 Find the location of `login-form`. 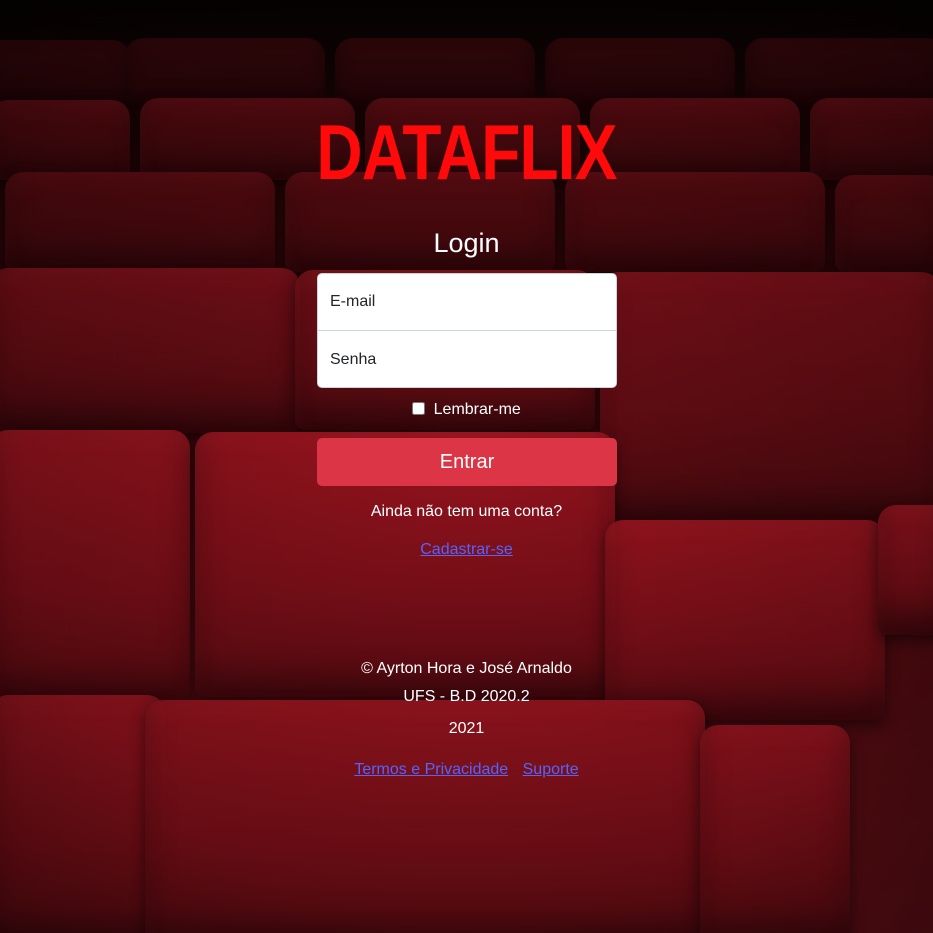

login-form is located at coordinates (467, 330).